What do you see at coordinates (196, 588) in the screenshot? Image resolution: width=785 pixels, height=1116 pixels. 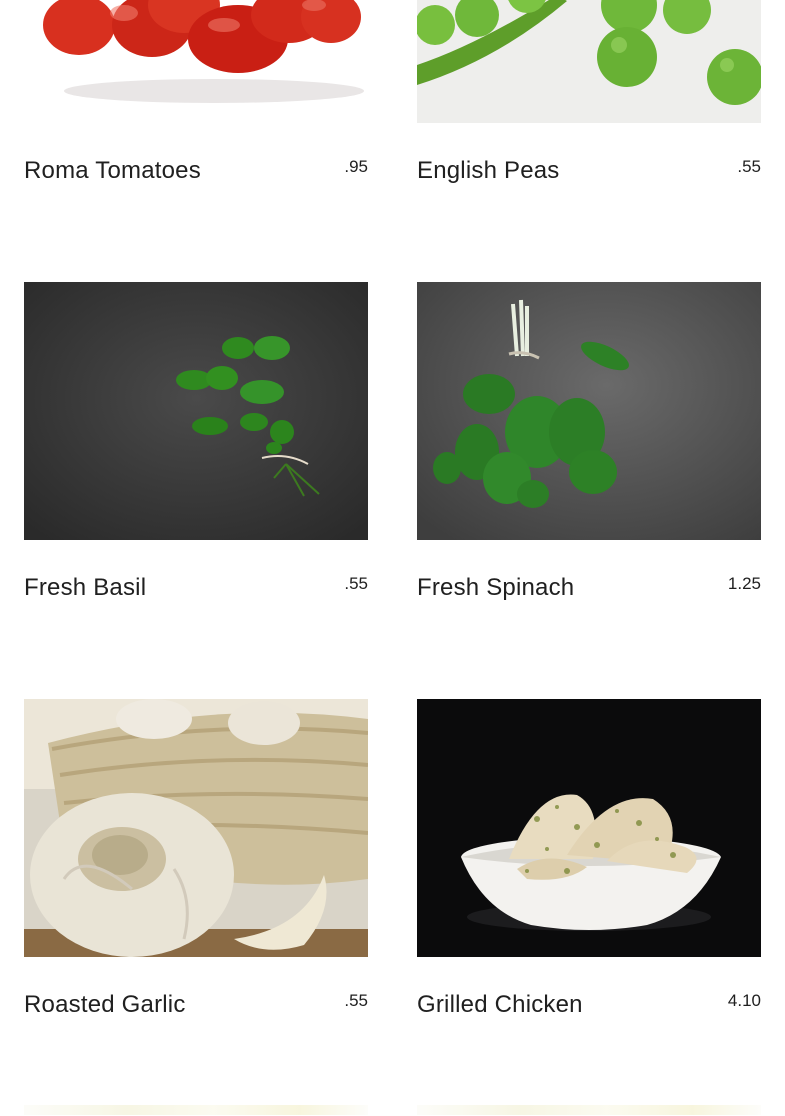 I see `menu-item-info: Fresh Basil .55` at bounding box center [196, 588].